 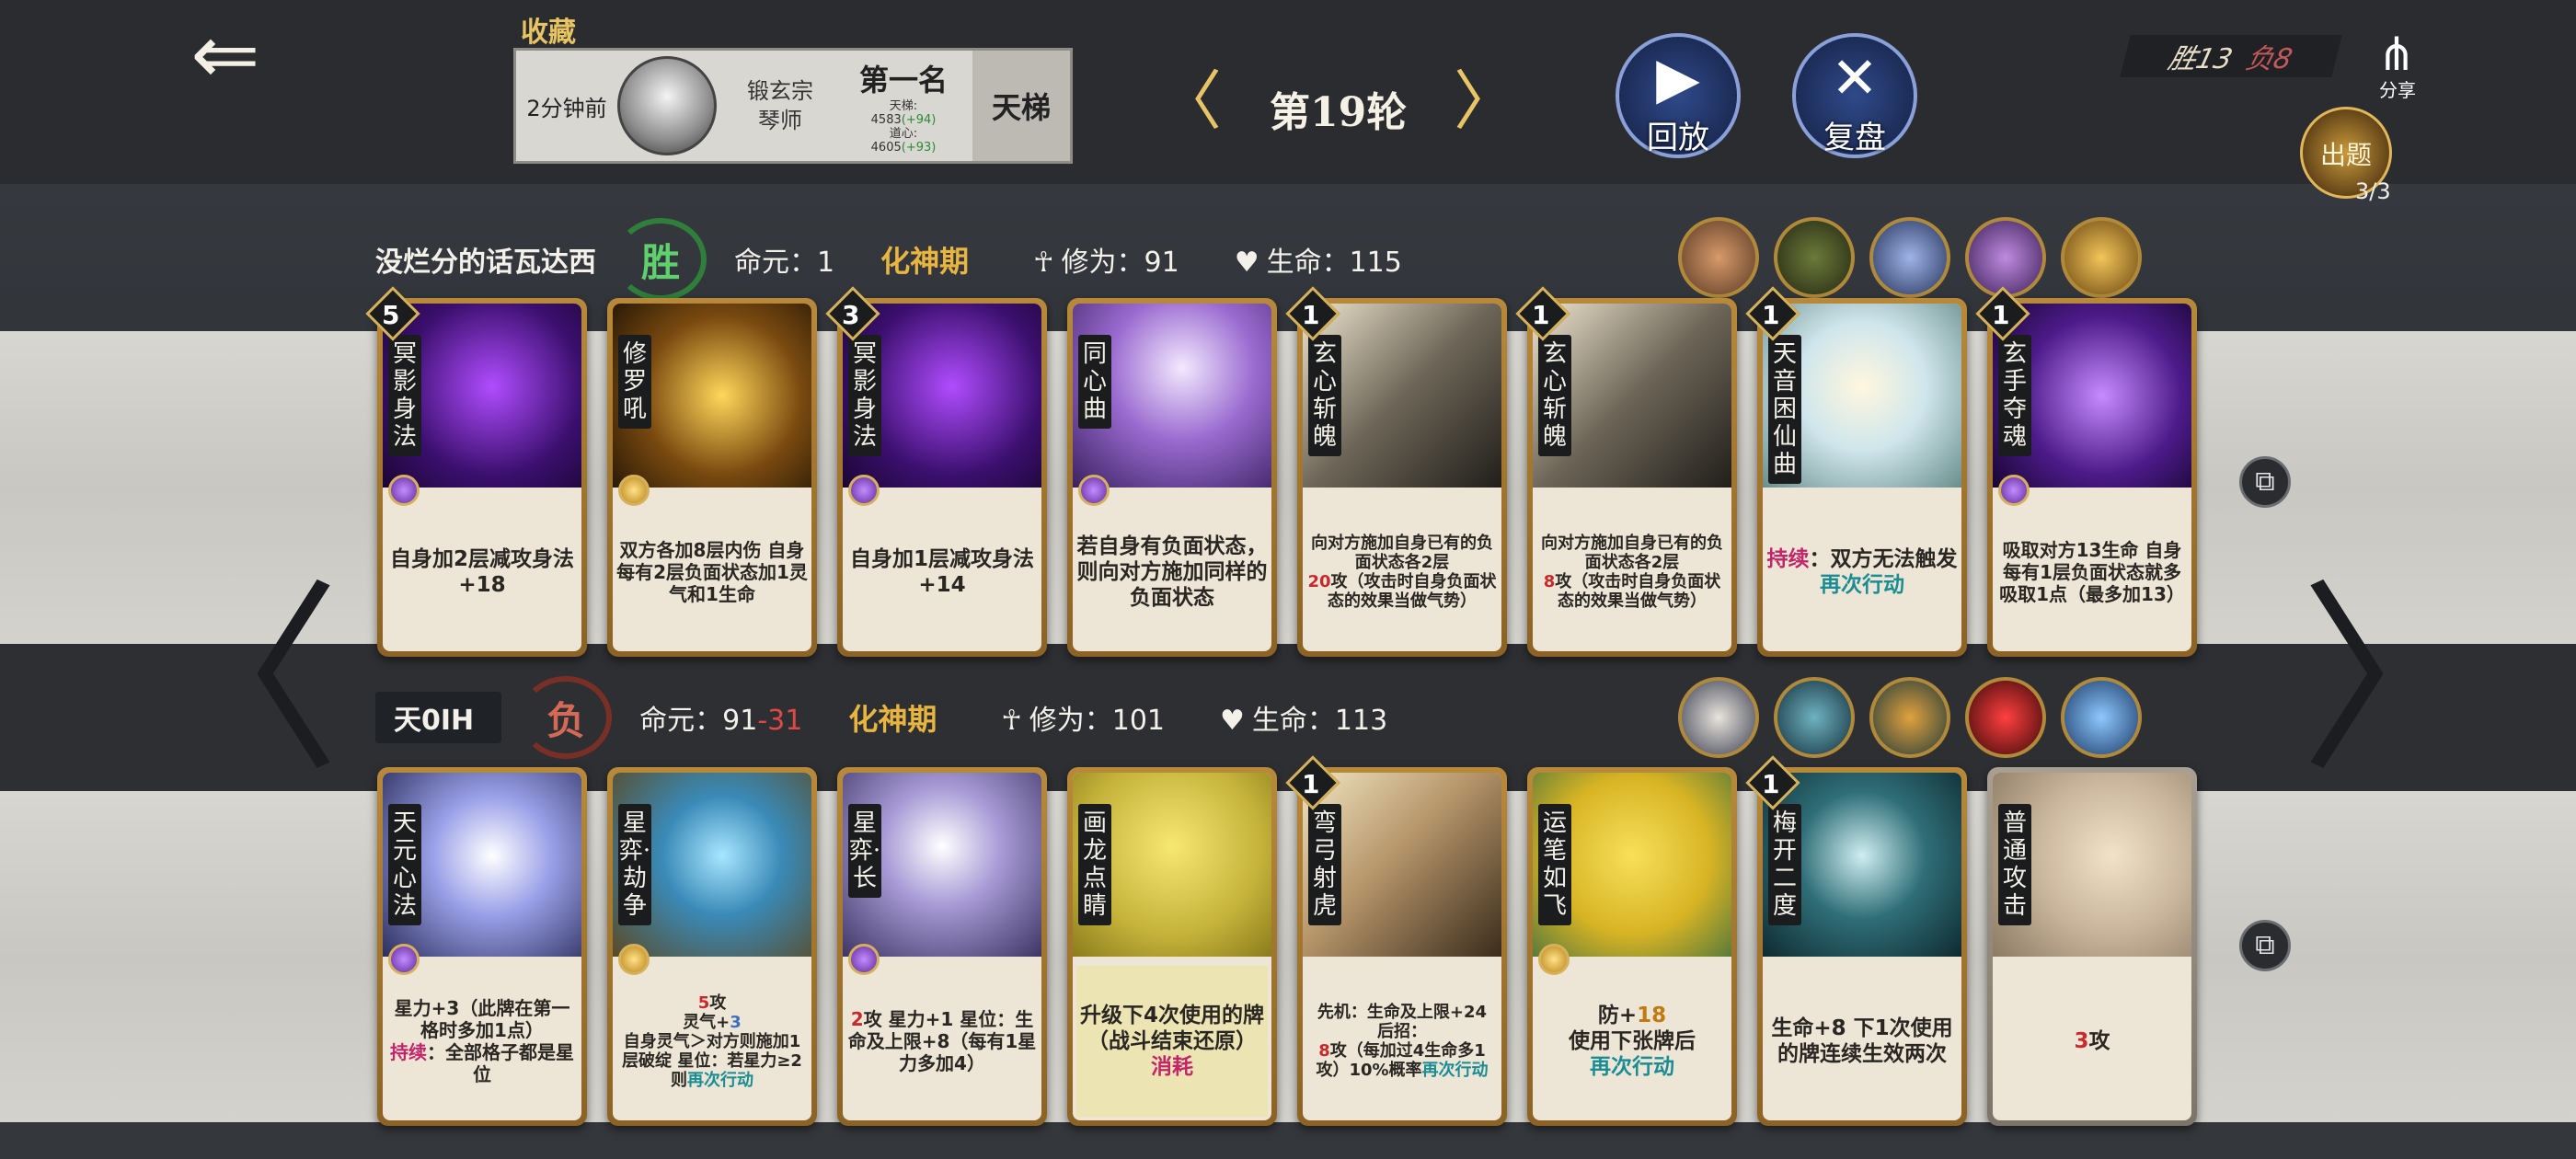 I want to click on ladder-label: 天梯:, so click(x=903, y=106).